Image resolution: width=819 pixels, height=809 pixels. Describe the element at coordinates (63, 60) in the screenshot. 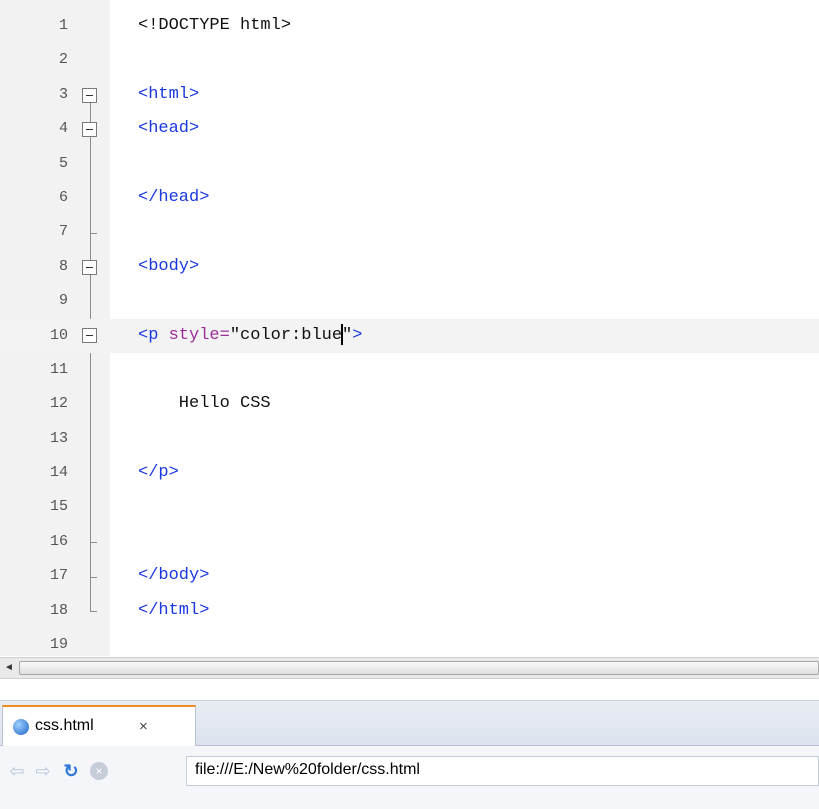

I see `line-number: 2` at that location.